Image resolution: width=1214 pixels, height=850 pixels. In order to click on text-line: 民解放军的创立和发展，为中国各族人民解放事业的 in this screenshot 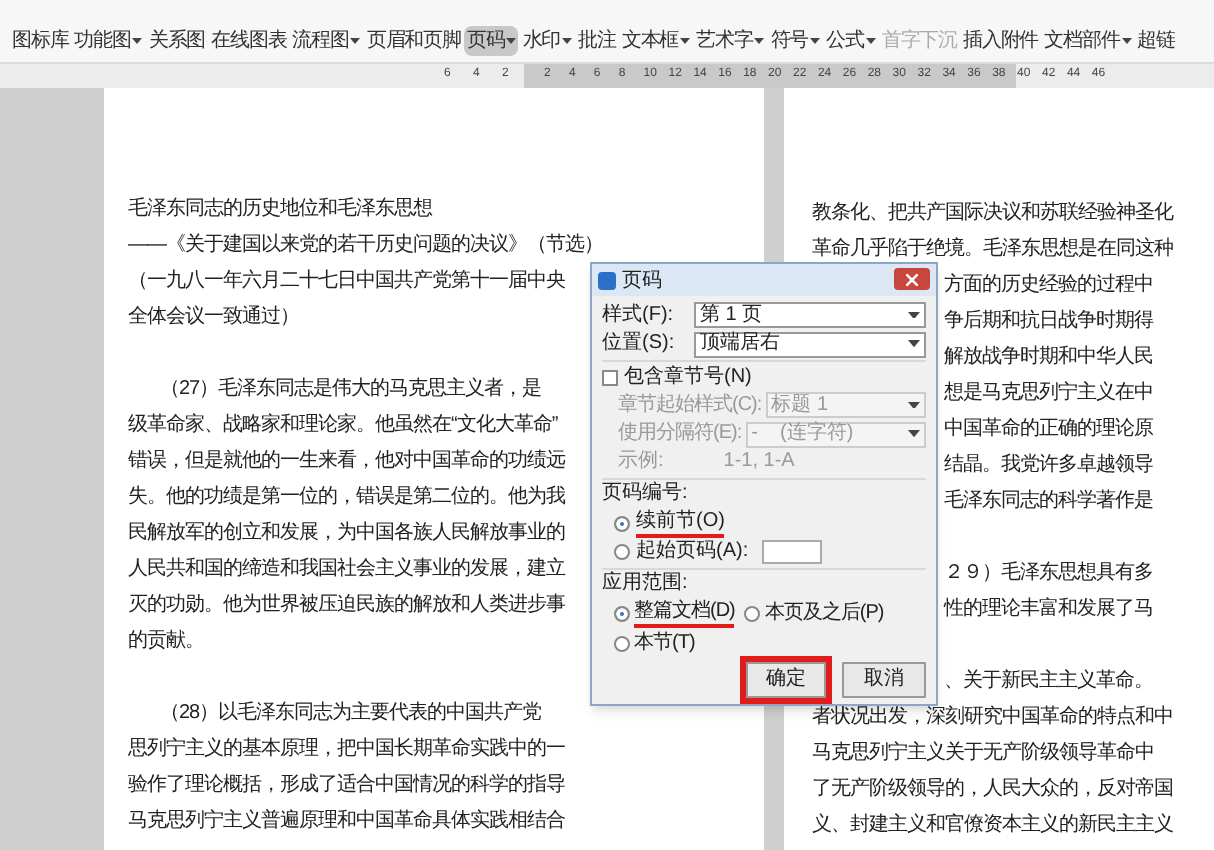, I will do `click(346, 533)`.